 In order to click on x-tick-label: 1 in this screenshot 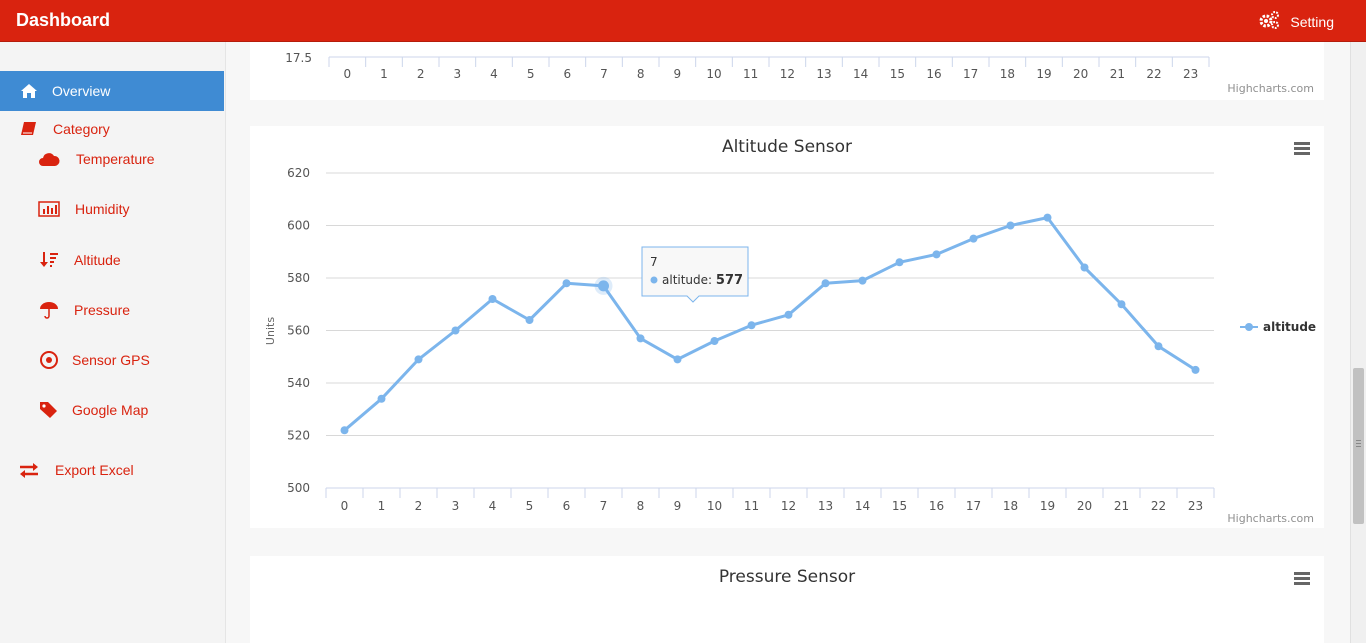, I will do `click(382, 506)`.